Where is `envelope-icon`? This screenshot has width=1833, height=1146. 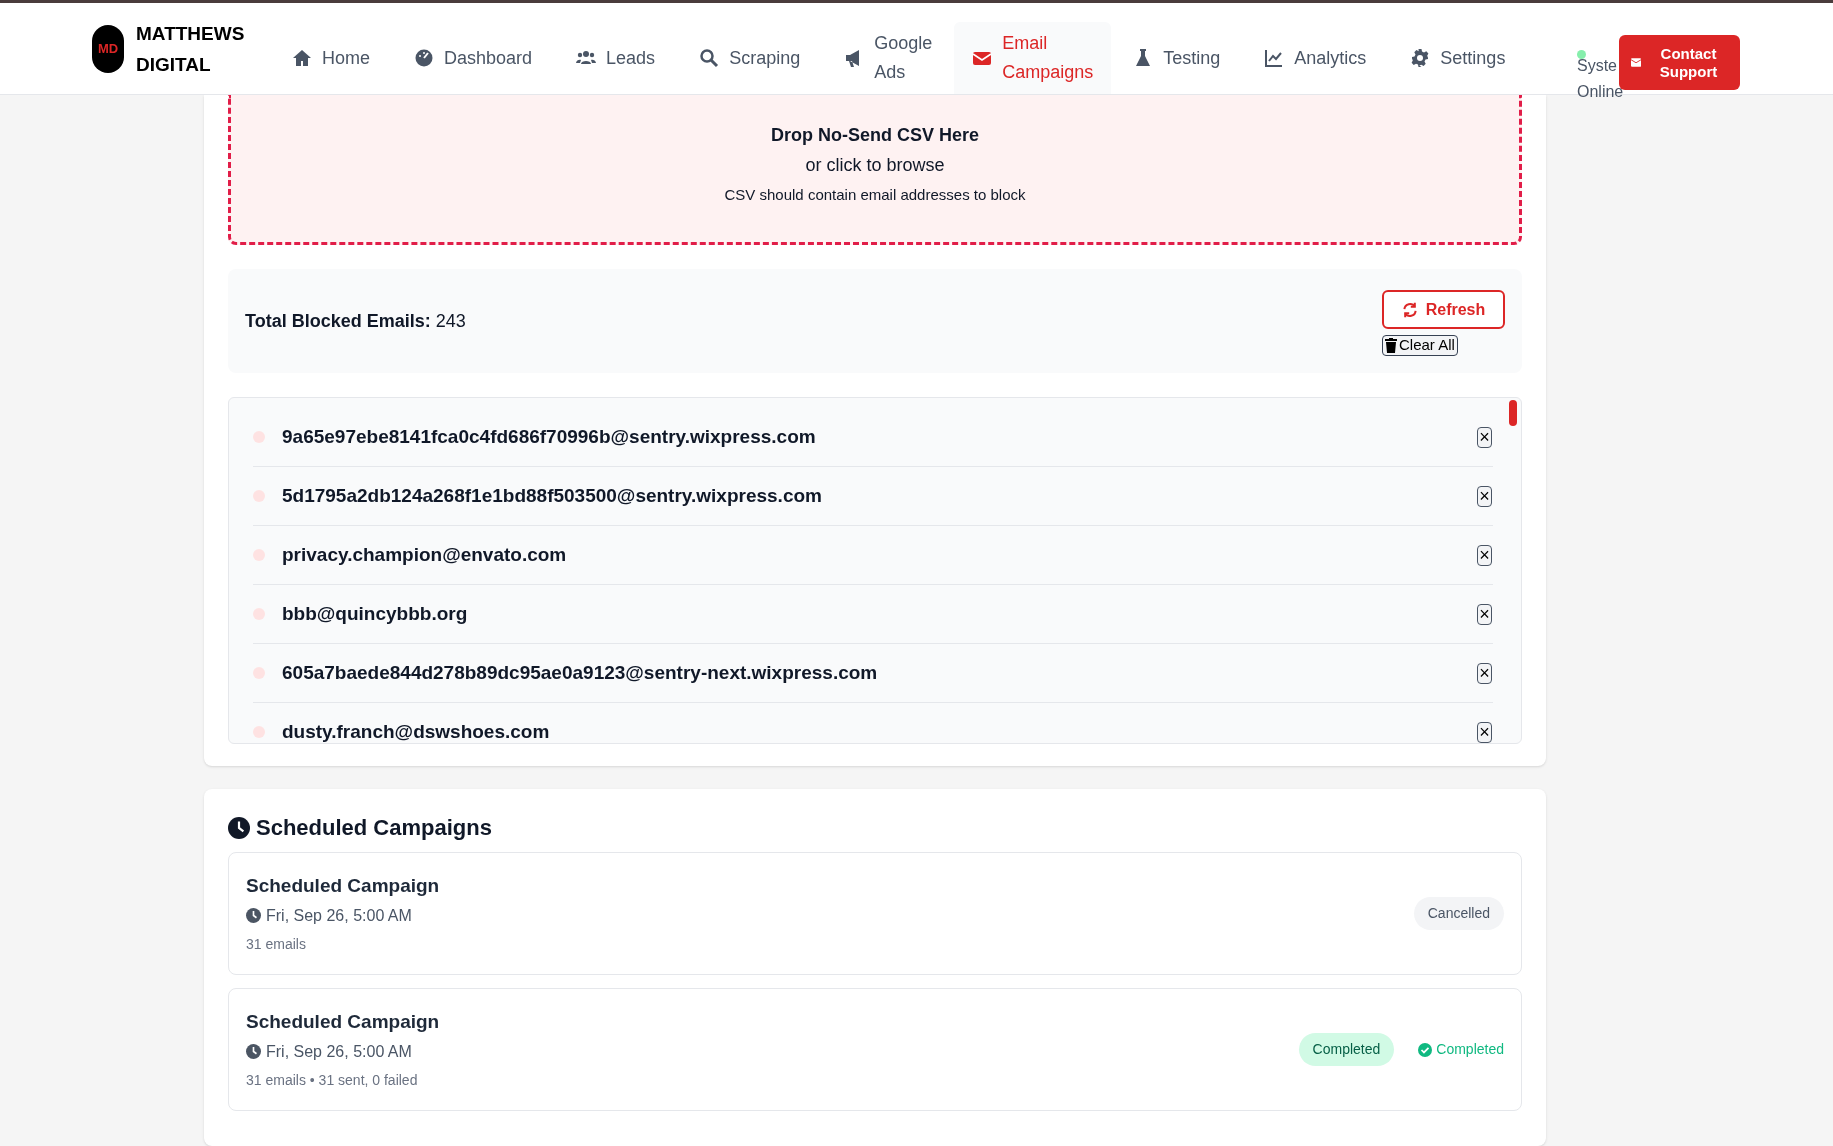
envelope-icon is located at coordinates (1636, 62).